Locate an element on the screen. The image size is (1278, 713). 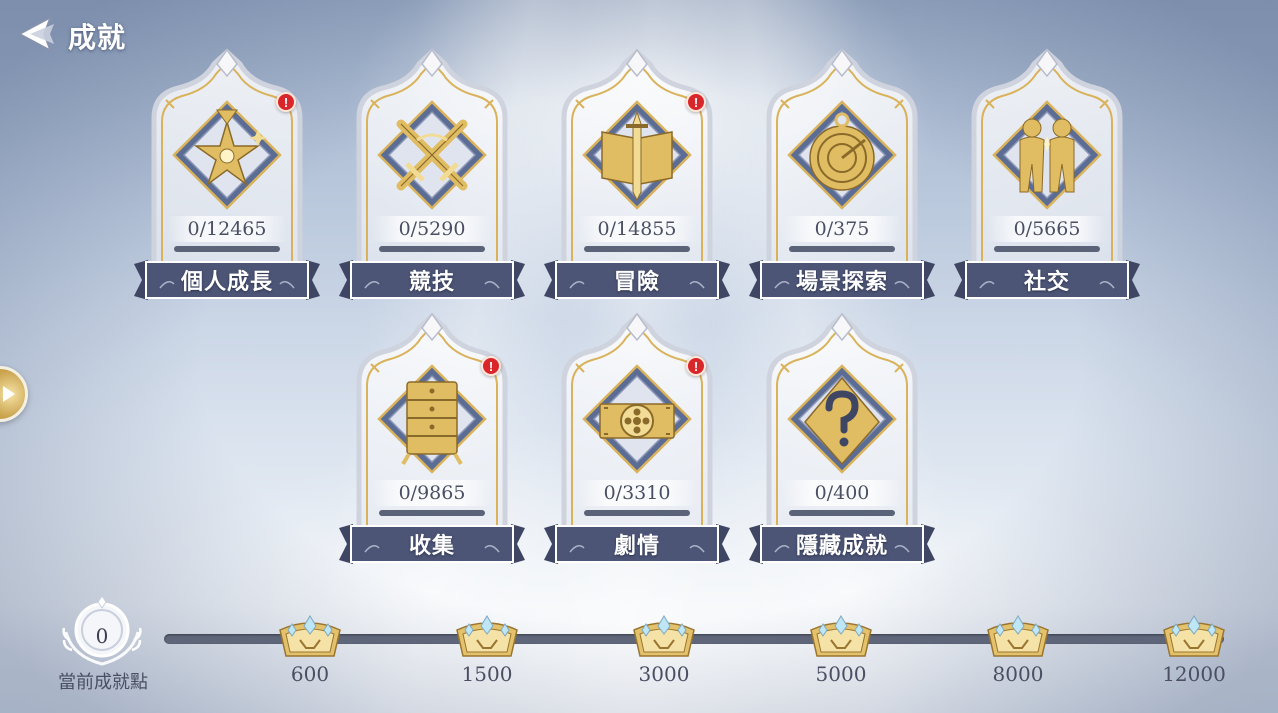
achievement-card: 0/400 隱藏成就 is located at coordinates (842, 443).